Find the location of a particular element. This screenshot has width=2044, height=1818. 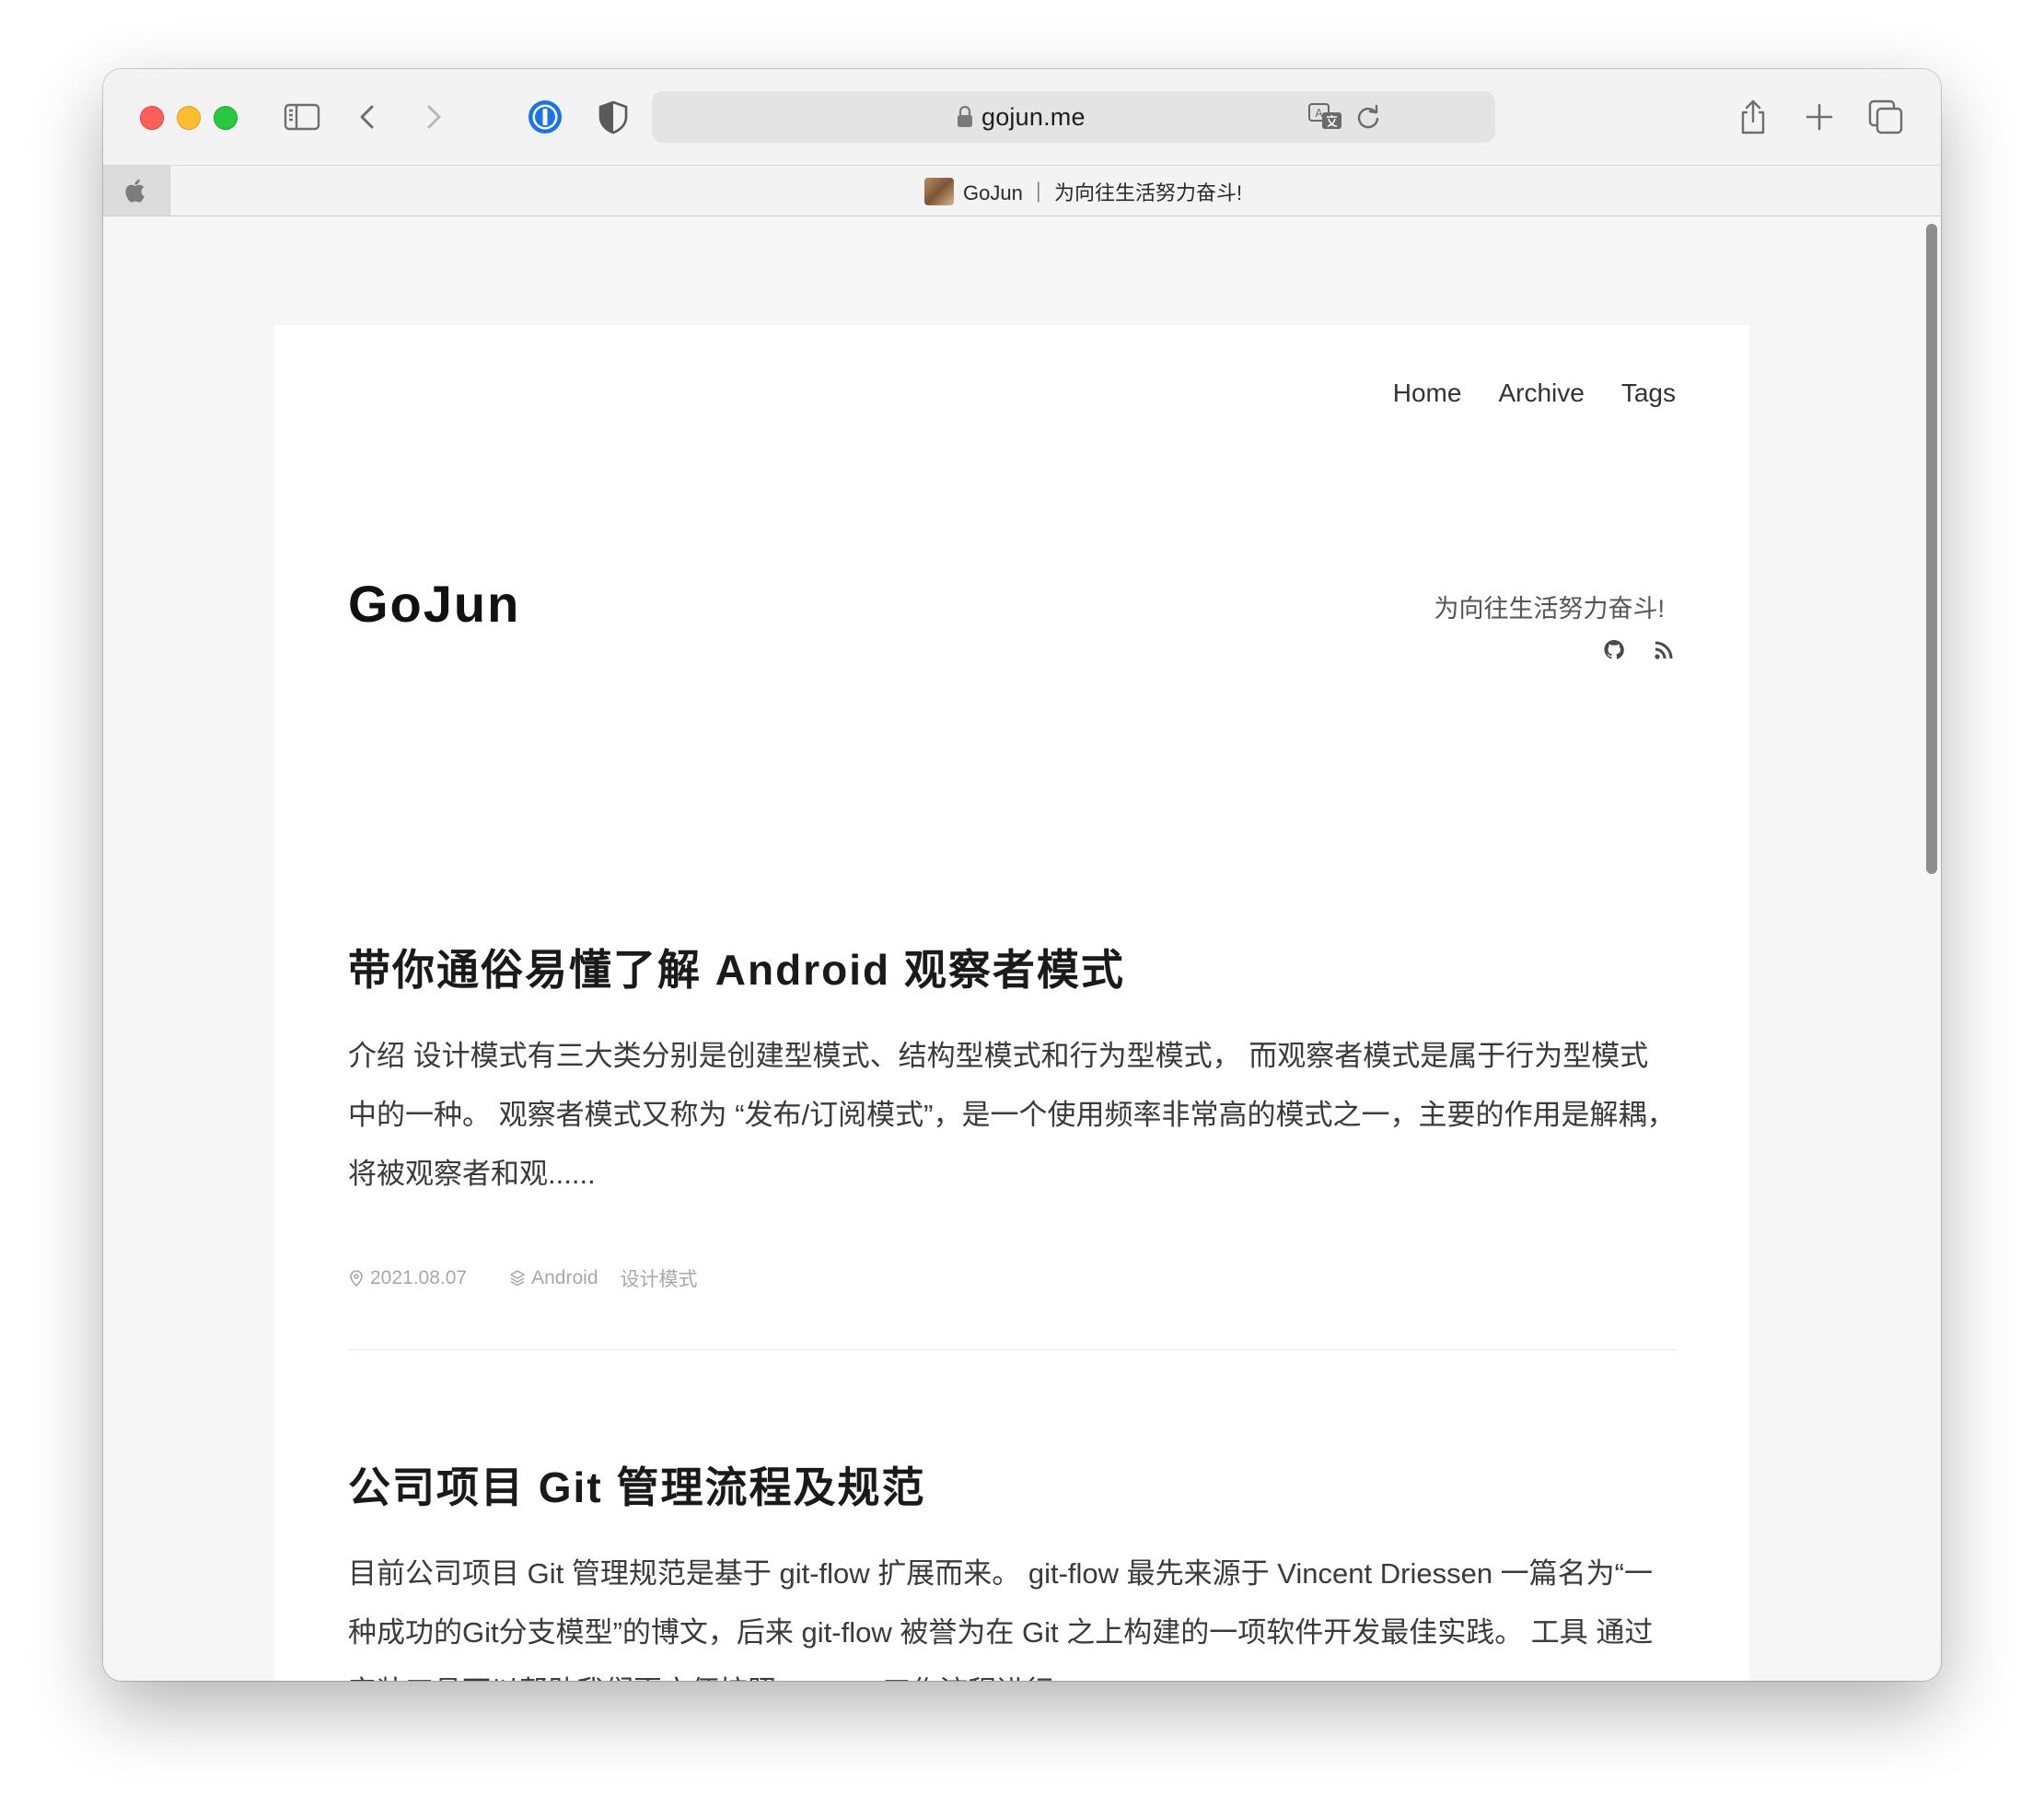

location-pin-icon is located at coordinates (356, 1279).